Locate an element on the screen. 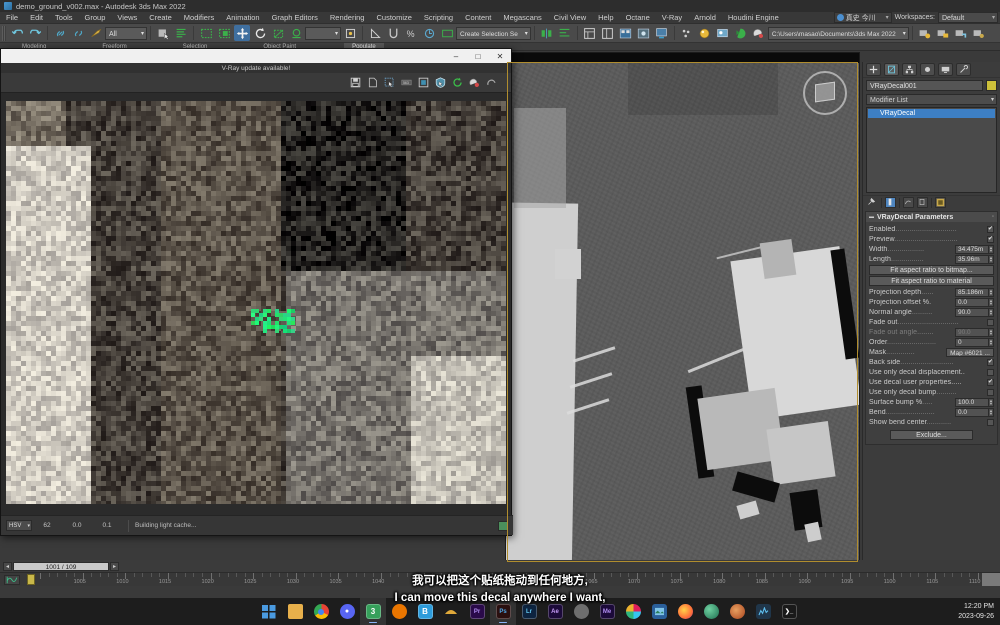  select-and-scale-icon is located at coordinates (278, 33).